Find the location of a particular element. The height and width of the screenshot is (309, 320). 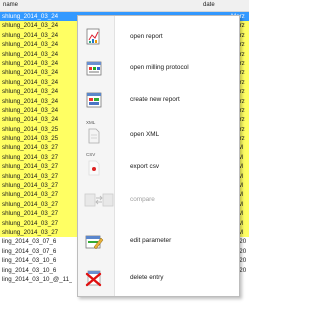

menu-item-label: compare is located at coordinates (142, 199).